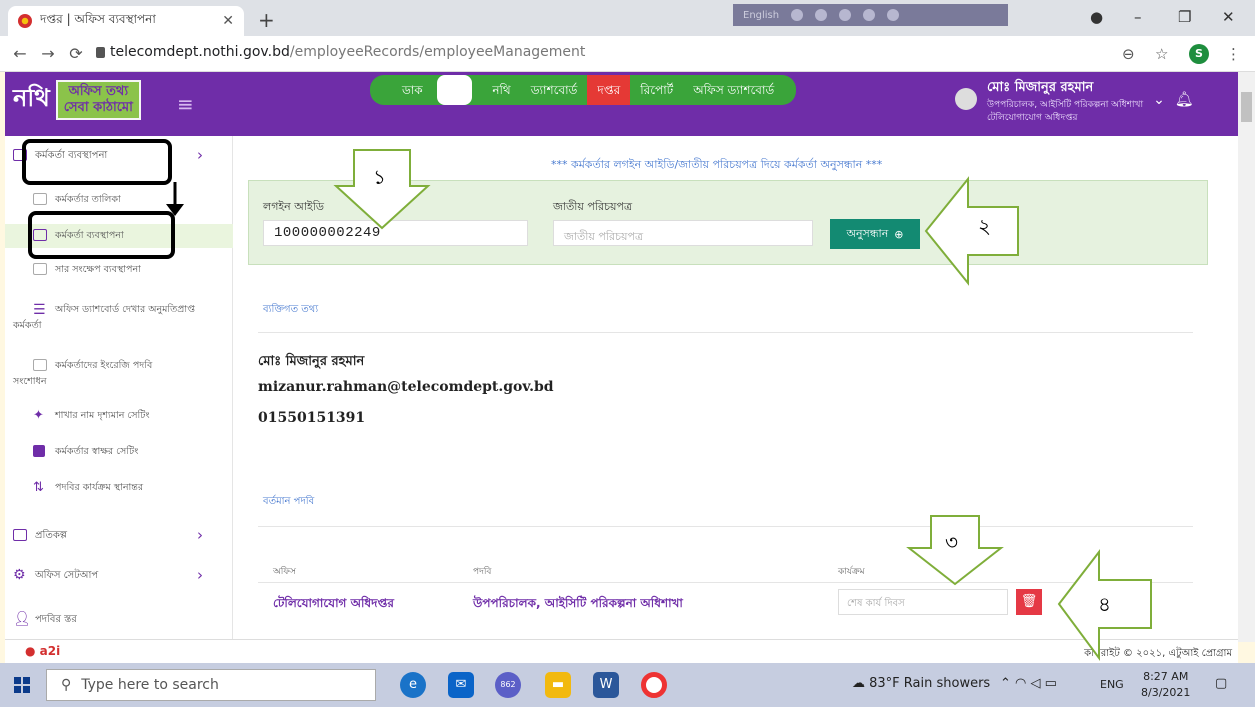 The image size is (1255, 707). What do you see at coordinates (76, 53) in the screenshot?
I see `reload-icon: ⟳` at bounding box center [76, 53].